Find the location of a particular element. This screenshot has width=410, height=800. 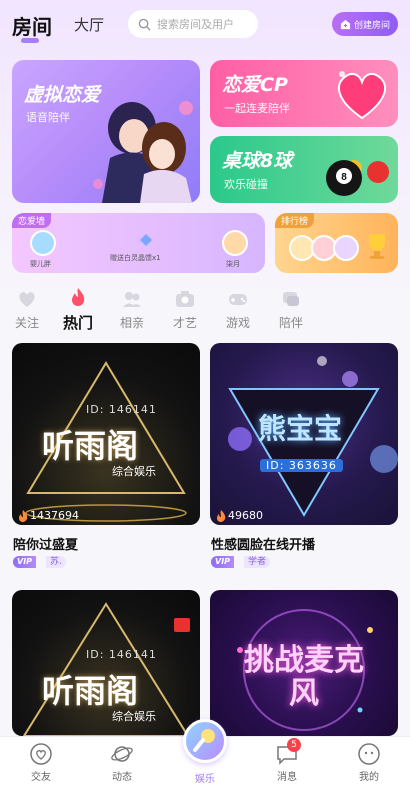

banner-subtitle: 语音陪伴 is located at coordinates (48, 117).